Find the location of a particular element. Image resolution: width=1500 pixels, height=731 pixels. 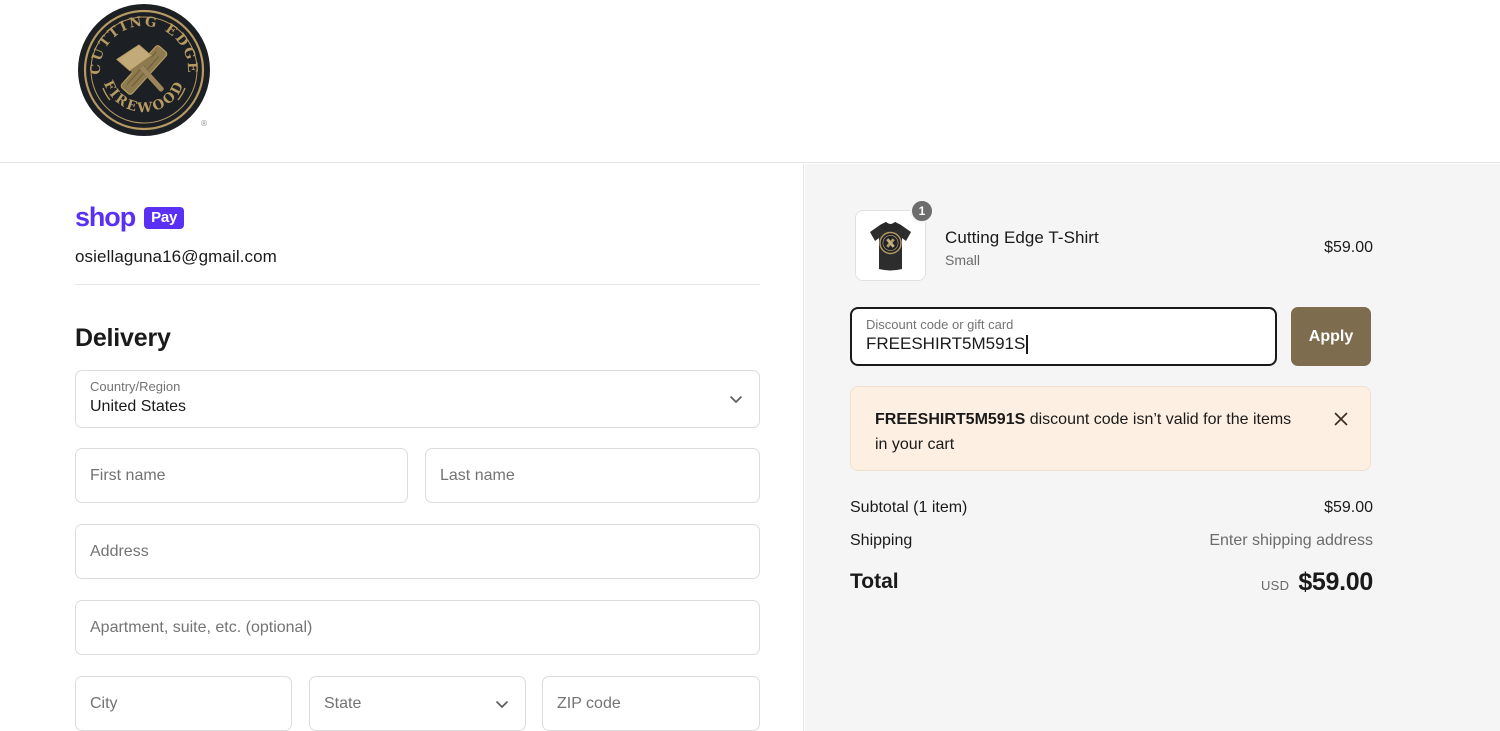

zip-code-field: ZIP code is located at coordinates (651, 703).